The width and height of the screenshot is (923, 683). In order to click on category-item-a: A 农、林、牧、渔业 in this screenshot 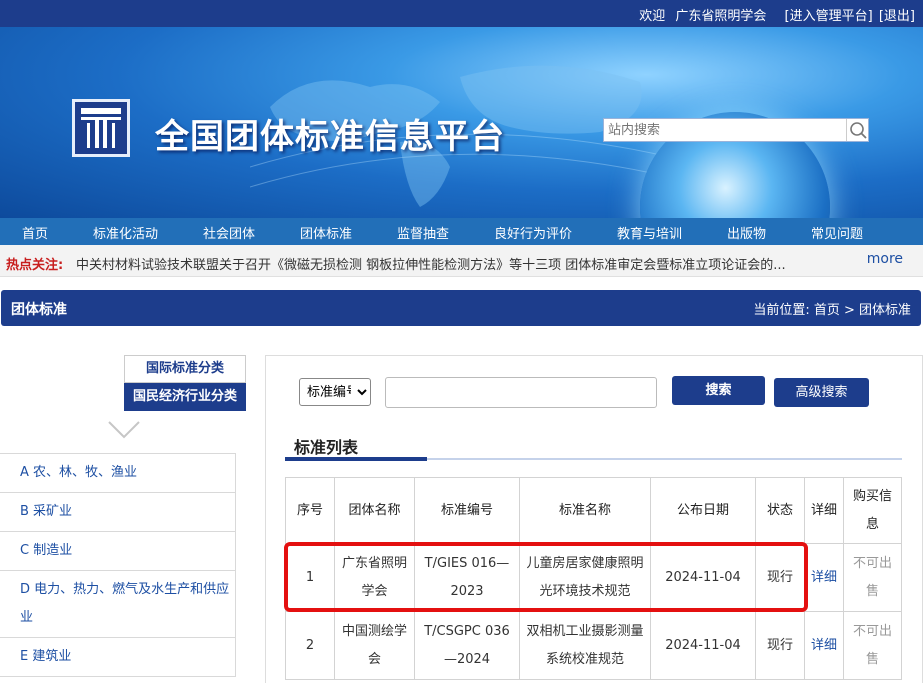, I will do `click(117, 473)`.